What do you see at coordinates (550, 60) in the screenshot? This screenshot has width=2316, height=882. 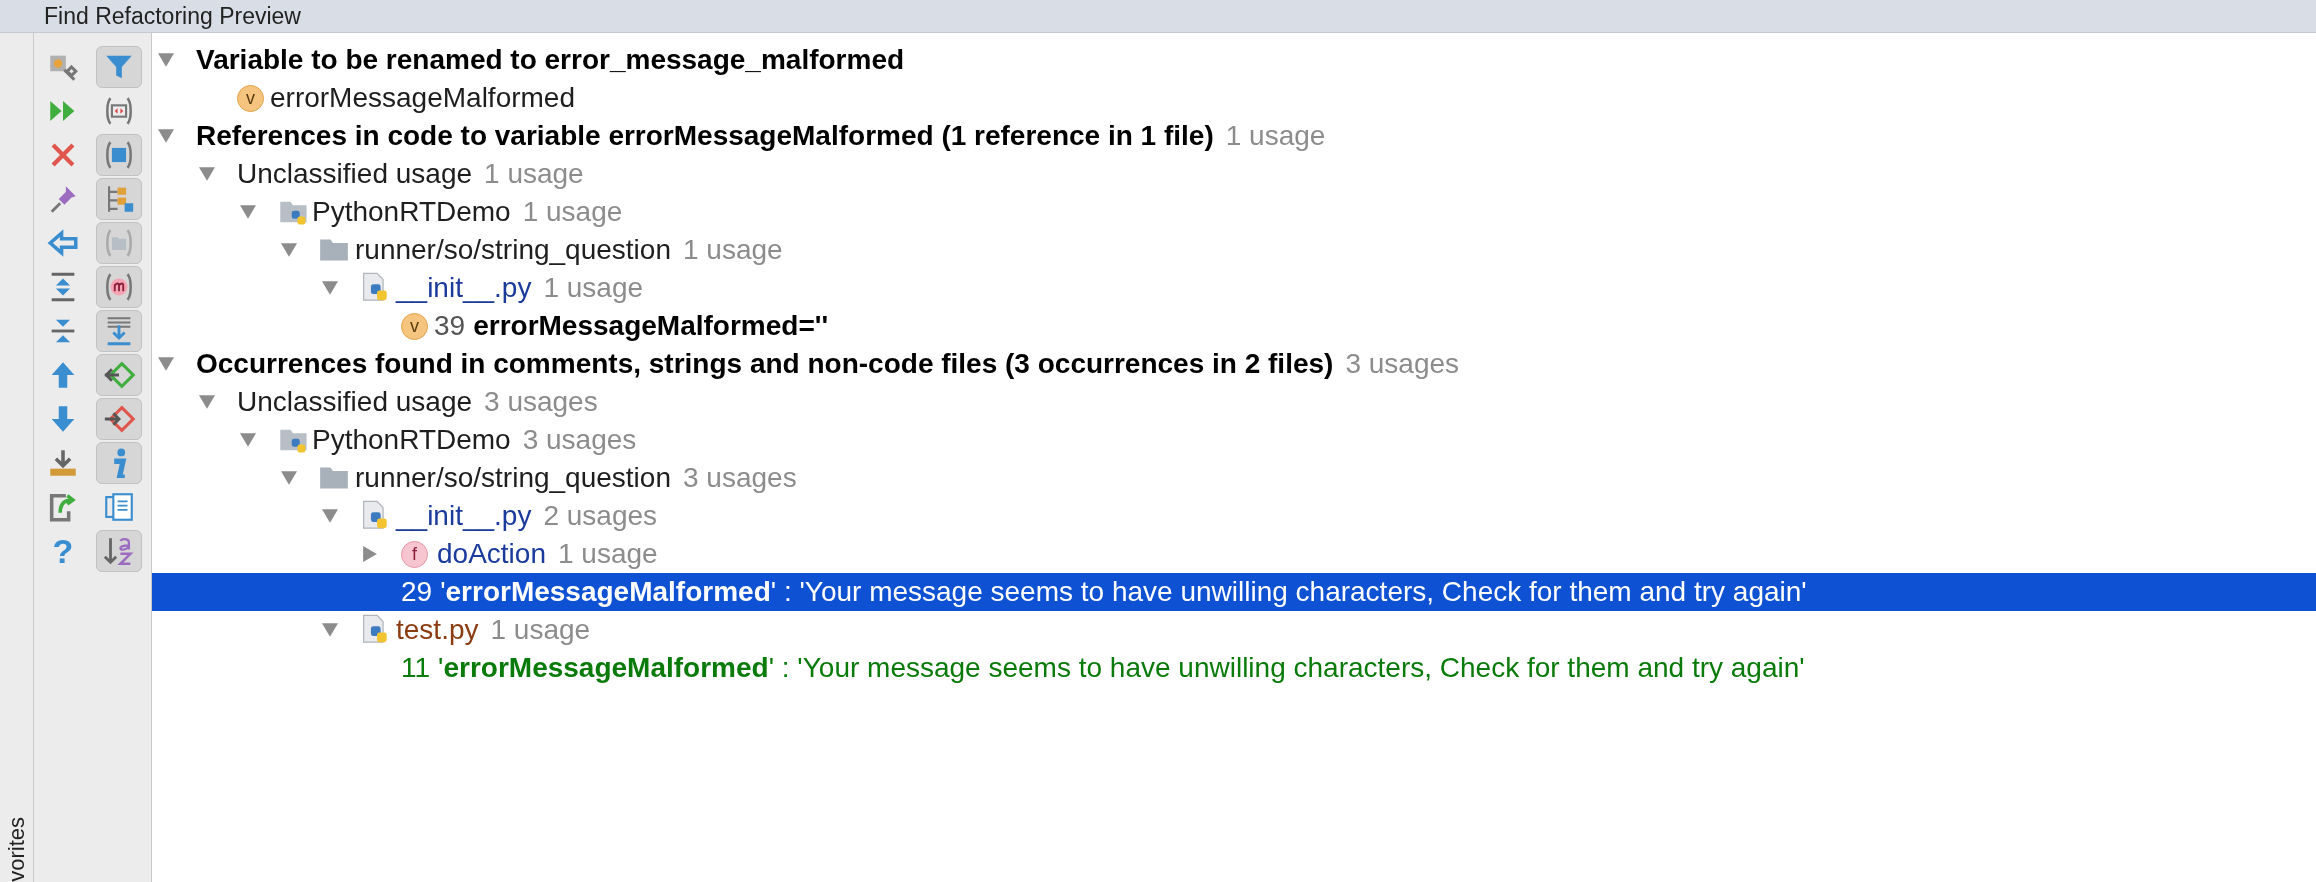 I see `group-label: Variable to be renamed to error_message_malformed` at bounding box center [550, 60].